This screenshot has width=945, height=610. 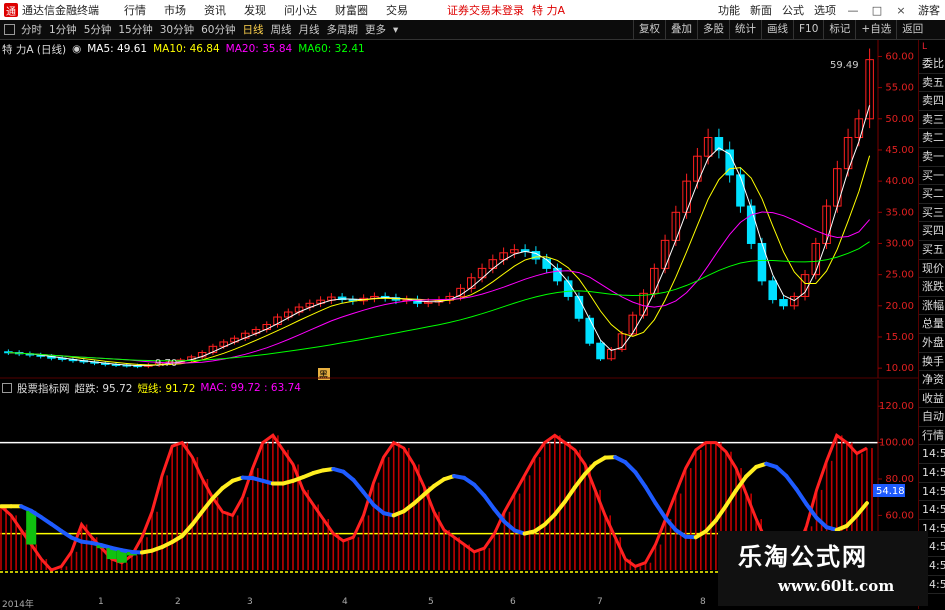 What do you see at coordinates (932, 120) in the screenshot?
I see `panel-item-3: 卖三` at bounding box center [932, 120].